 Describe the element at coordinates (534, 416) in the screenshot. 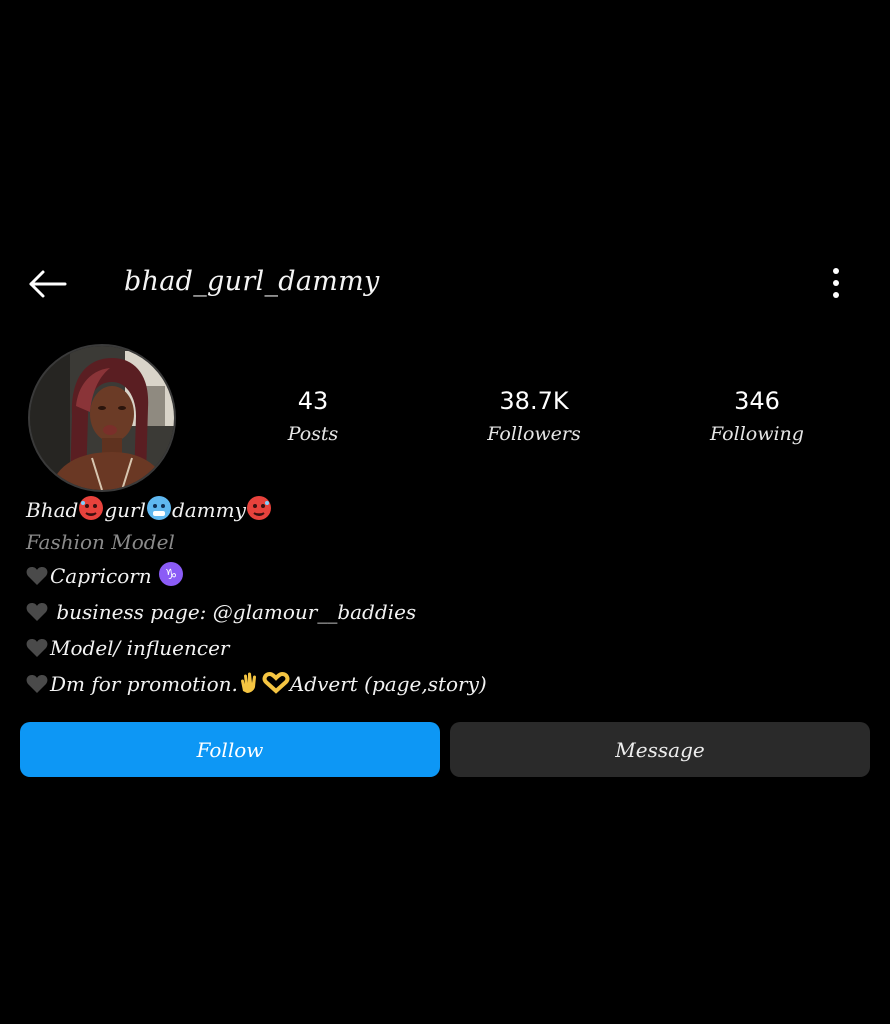

I see `stat-followers: 38.7K Followers` at that location.